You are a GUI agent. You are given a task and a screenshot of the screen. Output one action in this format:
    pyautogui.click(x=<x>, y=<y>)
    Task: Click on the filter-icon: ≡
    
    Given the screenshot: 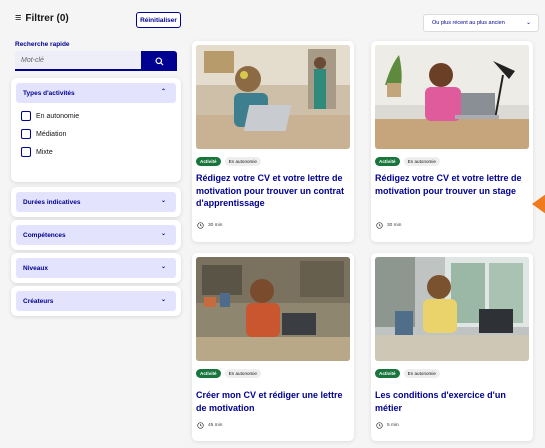 What is the action you would take?
    pyautogui.click(x=18, y=18)
    